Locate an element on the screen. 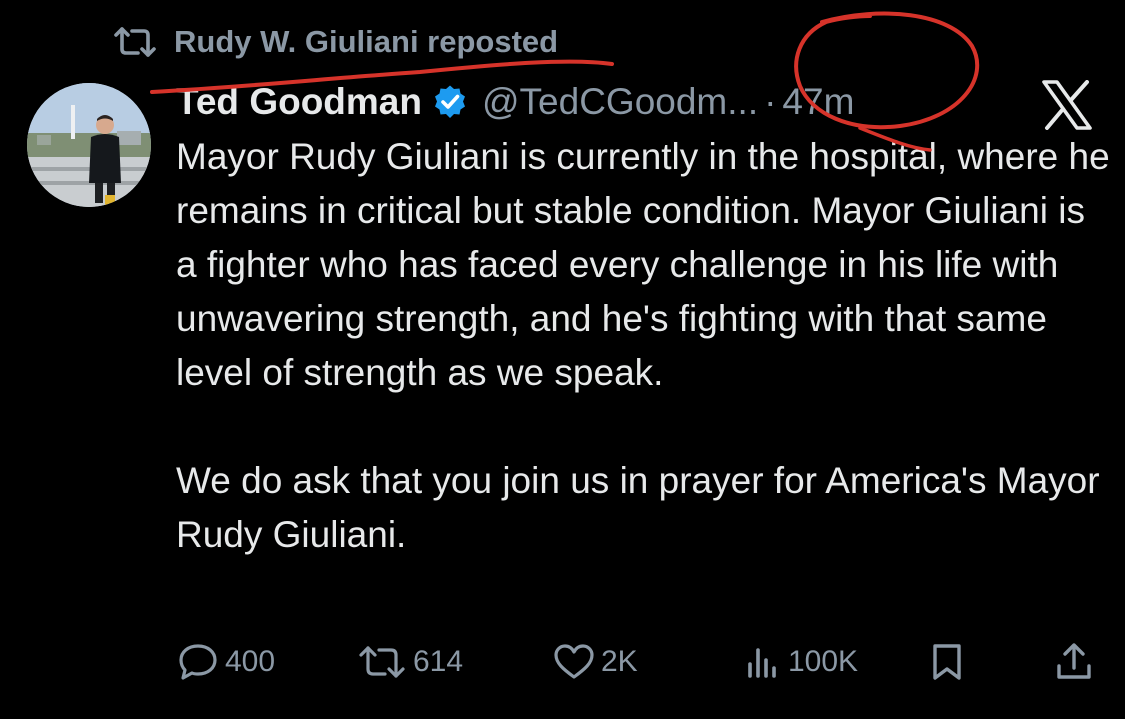 This screenshot has height=719, width=1125. like-count: 2K is located at coordinates (619, 661).